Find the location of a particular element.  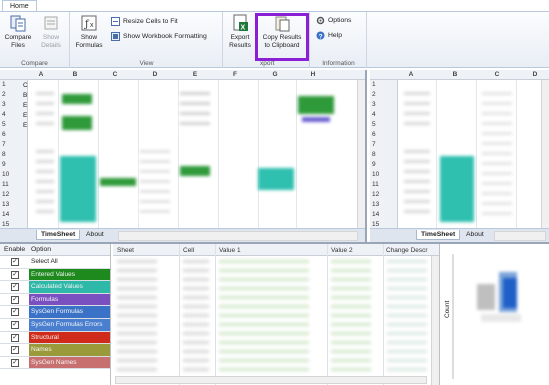

show-formulas-button: ƒx Show Formulas is located at coordinates (89, 32).